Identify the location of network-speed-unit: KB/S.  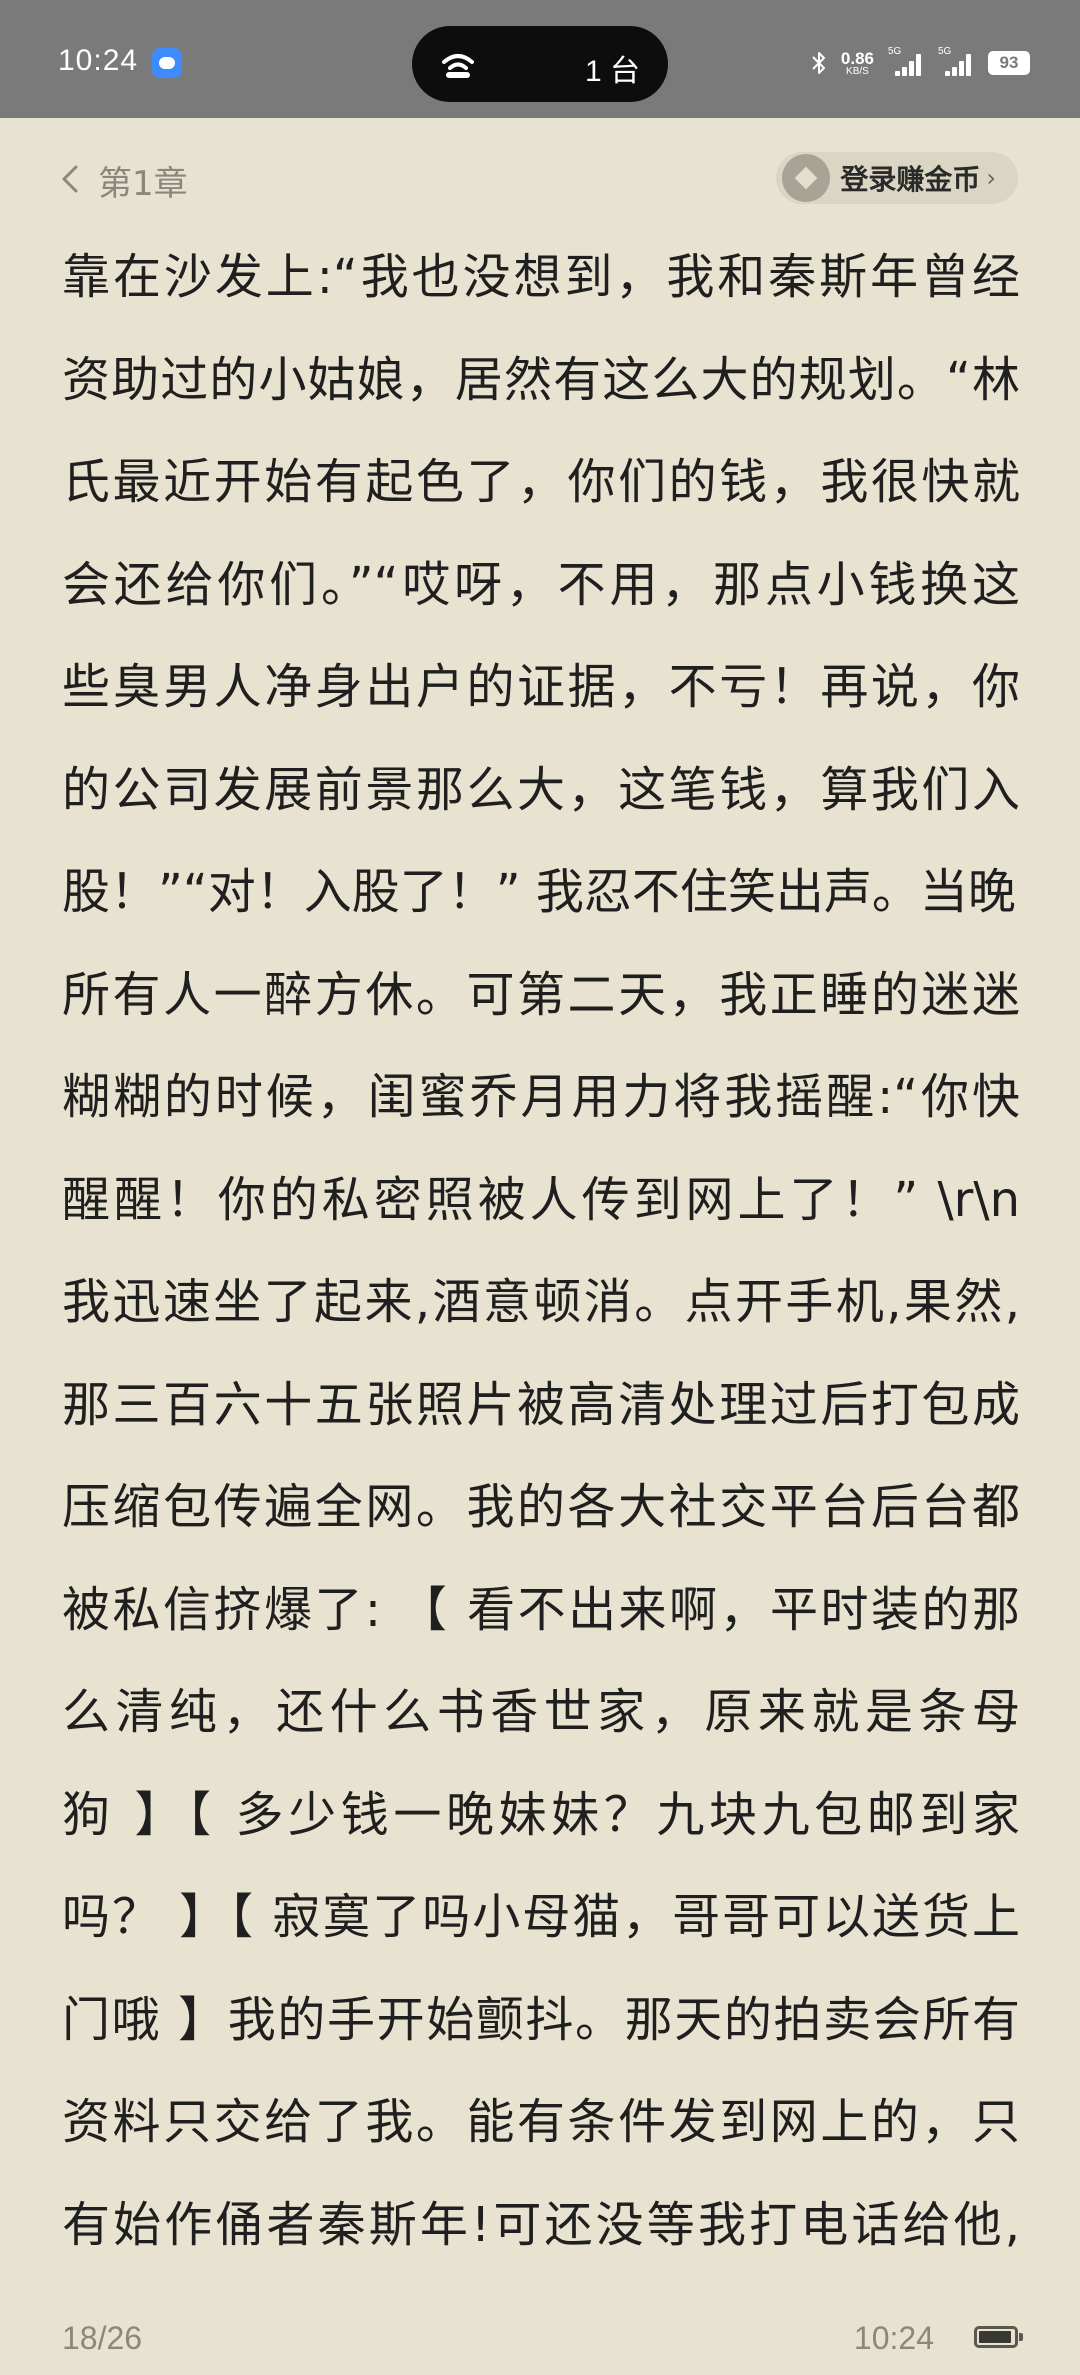
(857, 71).